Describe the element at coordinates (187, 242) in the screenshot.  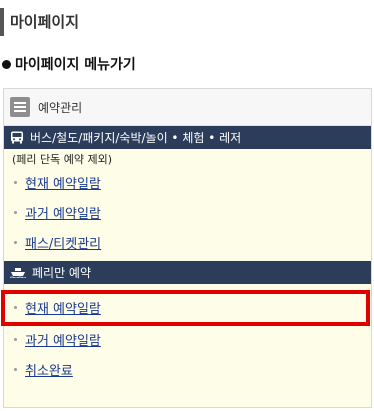
I see `list-item-pass-ticket: 패스/티켓관리` at that location.